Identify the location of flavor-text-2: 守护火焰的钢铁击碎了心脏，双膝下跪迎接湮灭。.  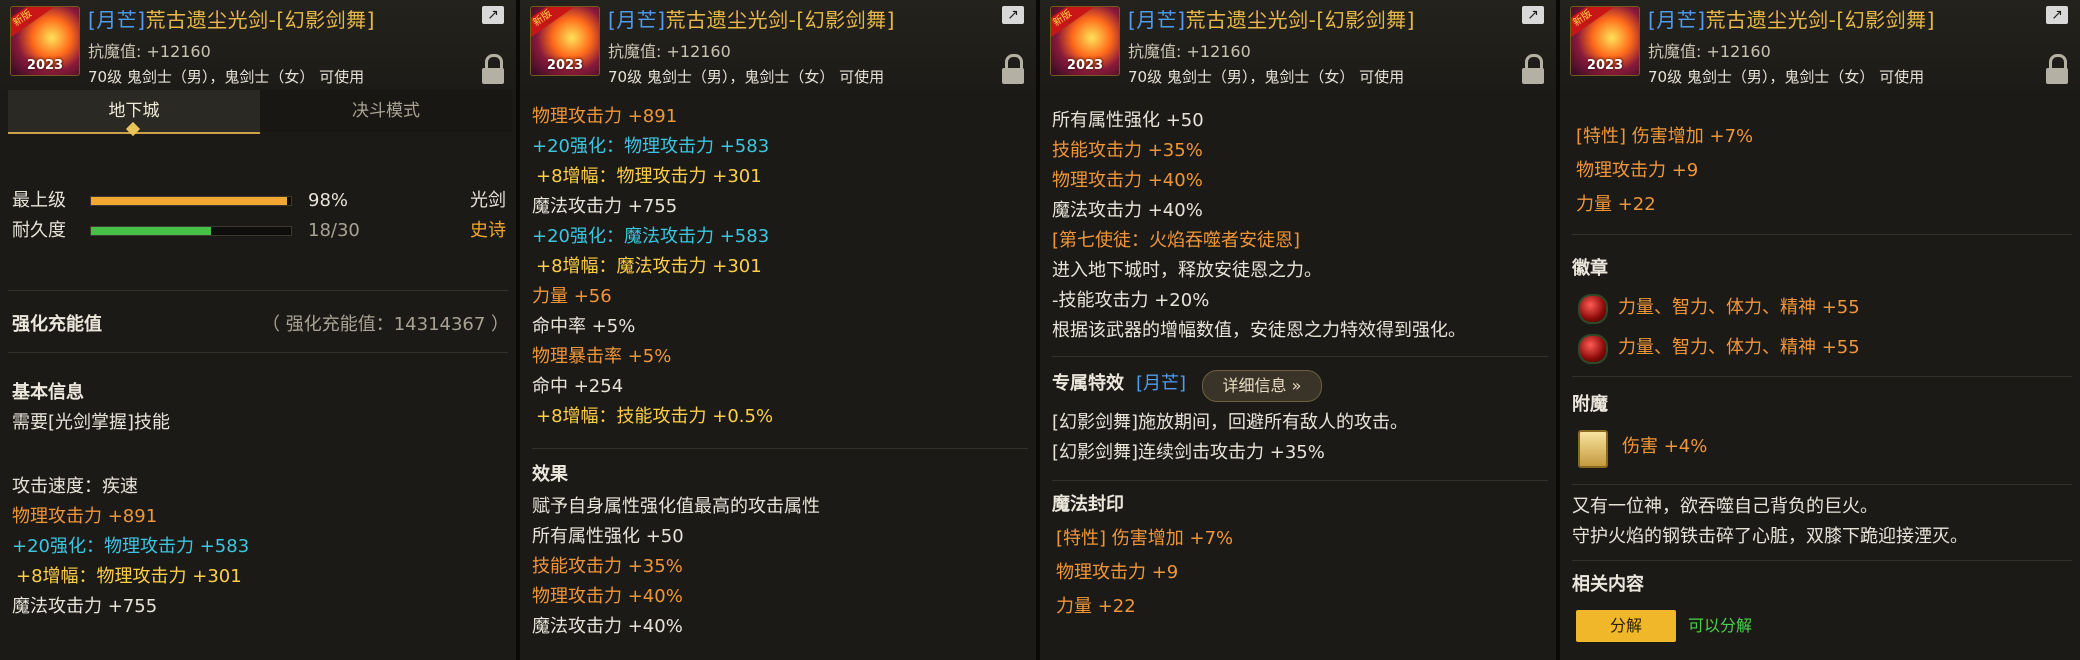
(1770, 536).